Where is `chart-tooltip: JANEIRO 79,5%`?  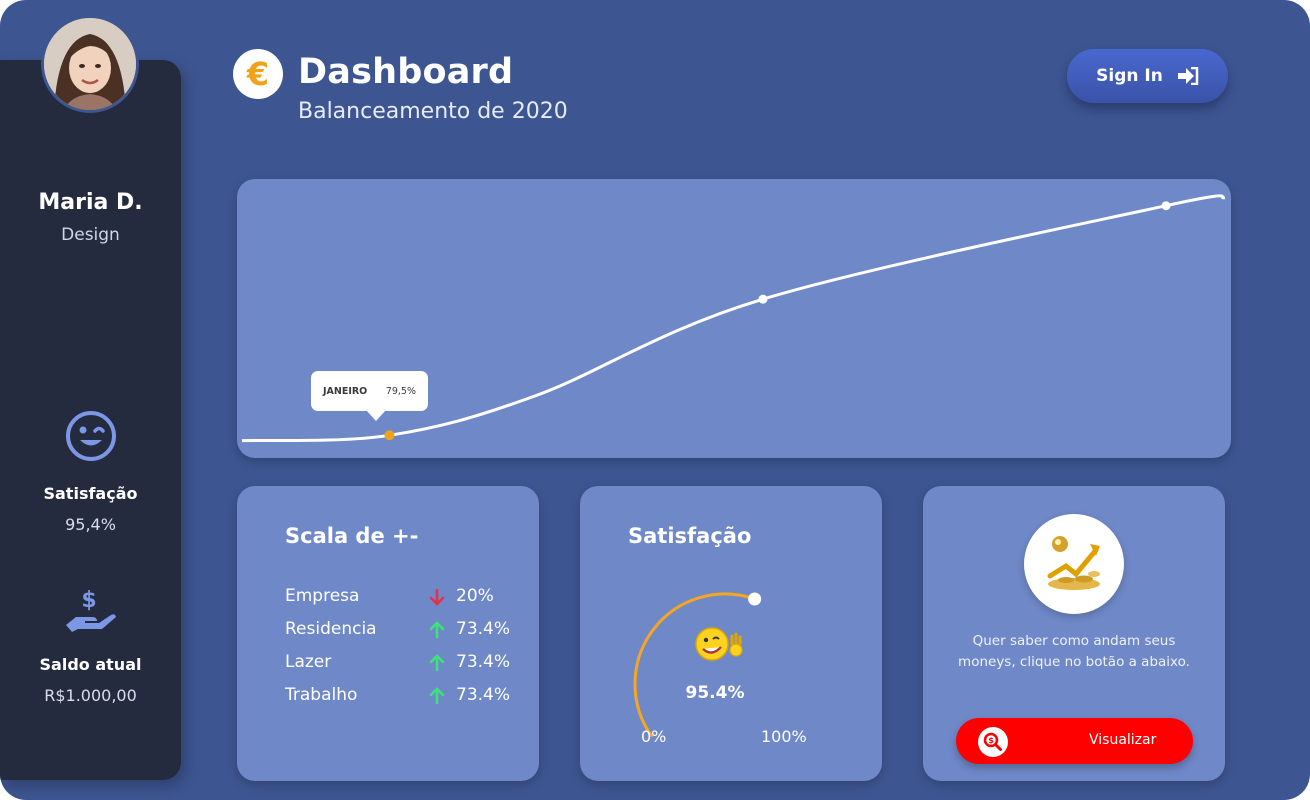
chart-tooltip: JANEIRO 79,5% is located at coordinates (369, 396).